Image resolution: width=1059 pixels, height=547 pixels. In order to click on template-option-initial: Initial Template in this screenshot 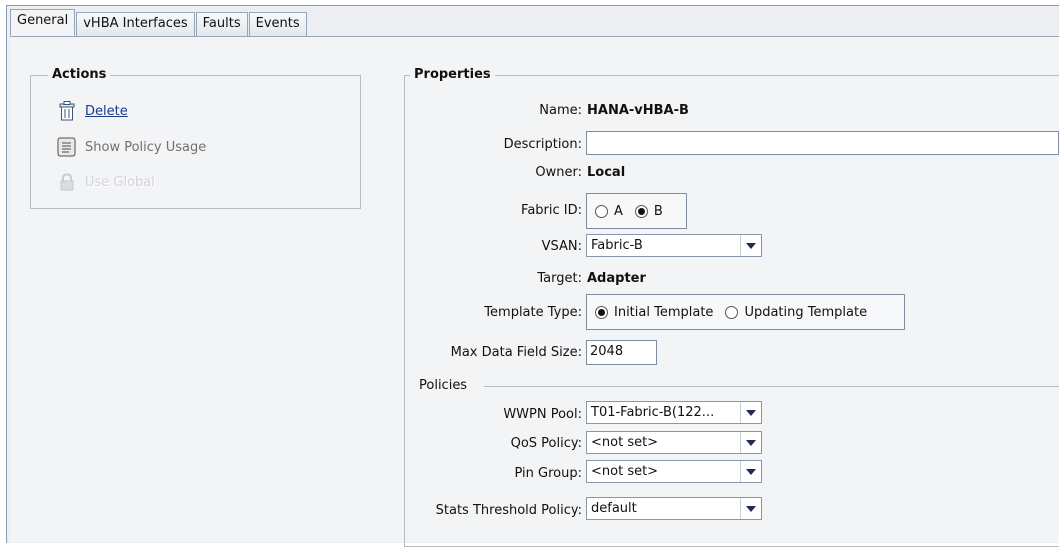, I will do `click(654, 312)`.